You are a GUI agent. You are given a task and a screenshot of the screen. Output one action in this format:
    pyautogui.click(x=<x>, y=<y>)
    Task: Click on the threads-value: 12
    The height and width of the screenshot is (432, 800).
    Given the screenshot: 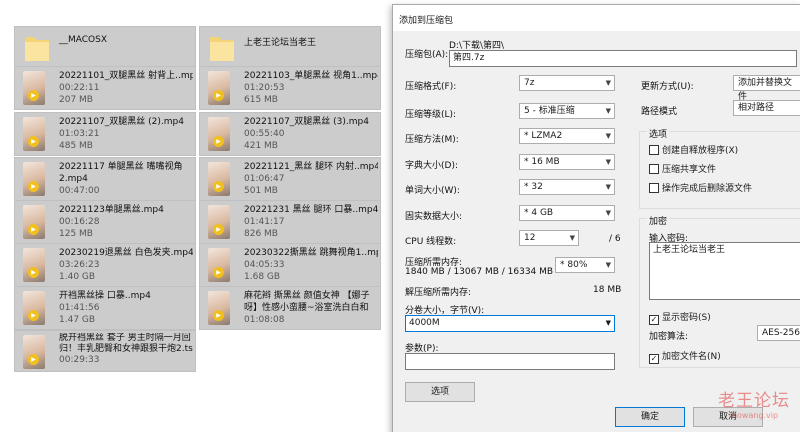 What is the action you would take?
    pyautogui.click(x=530, y=238)
    